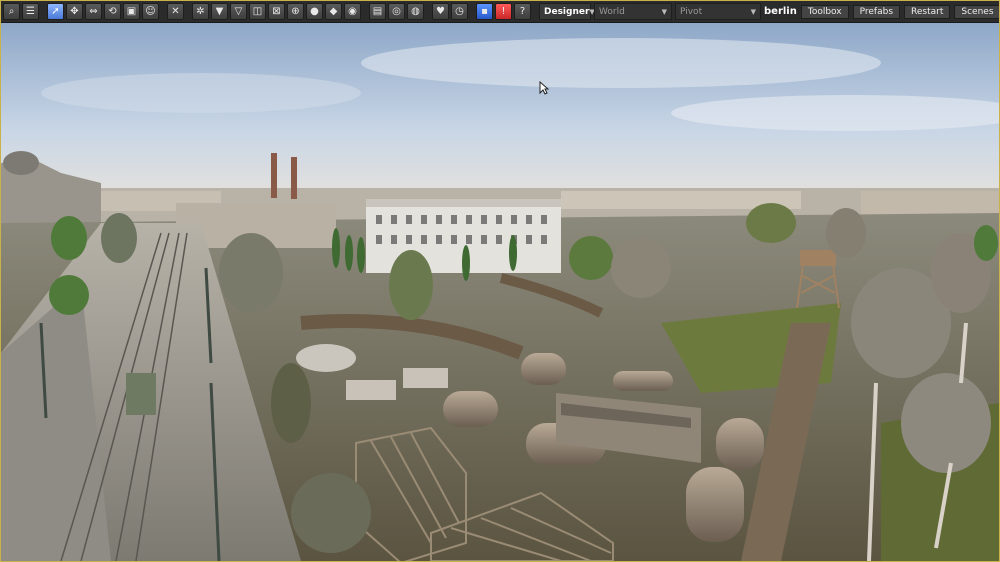  I want to click on warning-icon: !, so click(503, 11).